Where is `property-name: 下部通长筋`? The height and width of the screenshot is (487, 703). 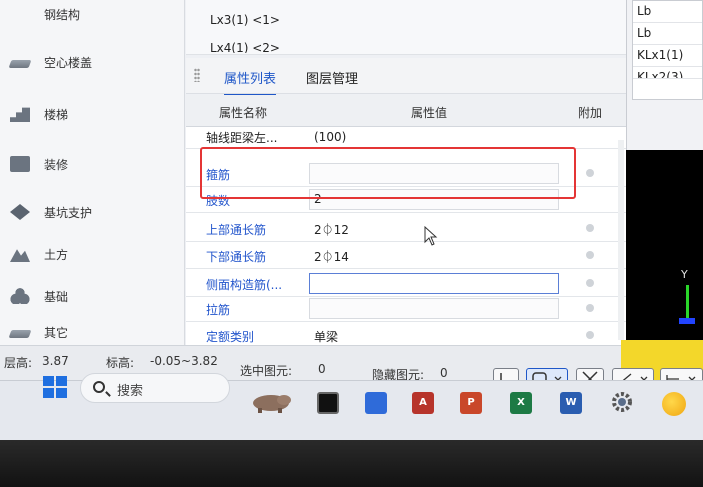 property-name: 下部通长筋 is located at coordinates (236, 257).